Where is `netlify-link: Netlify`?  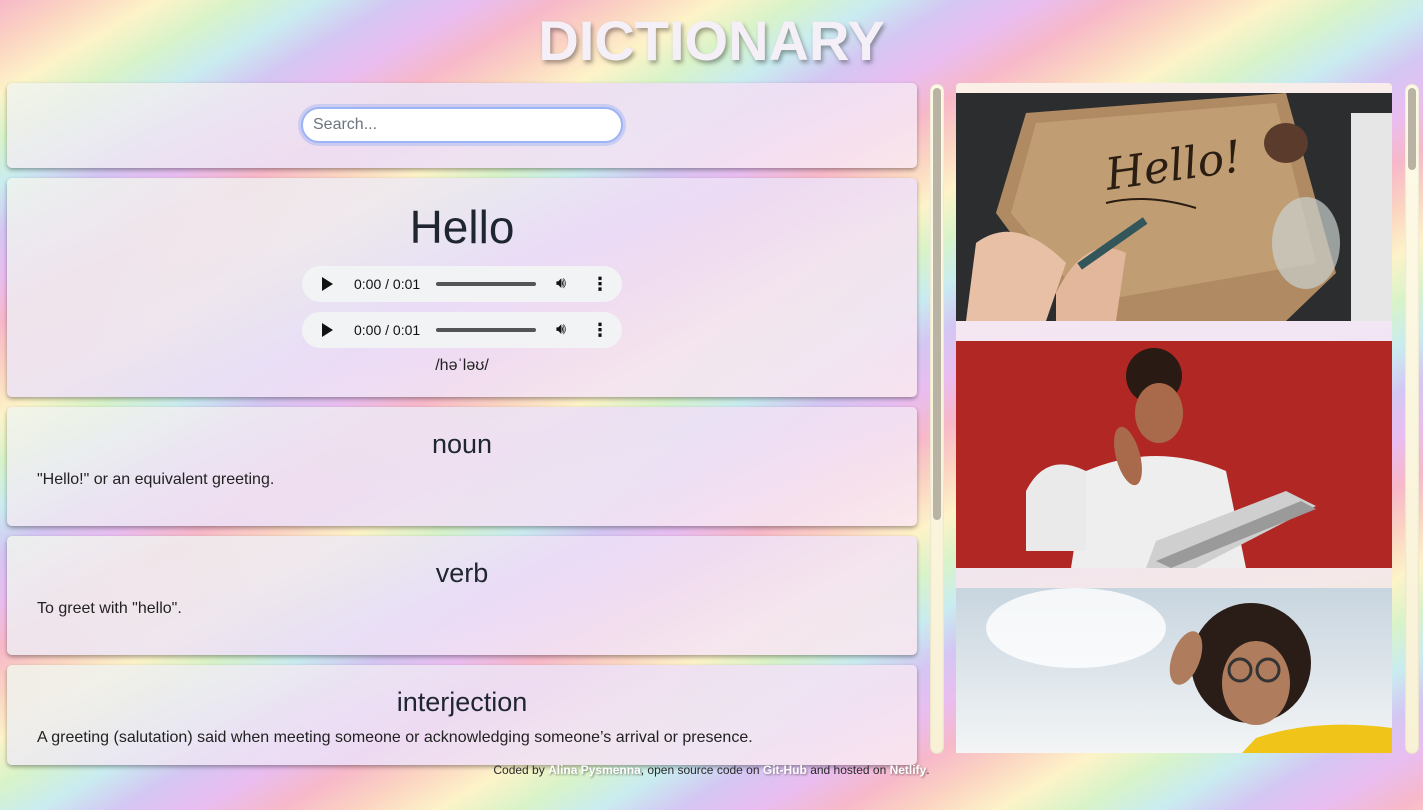
netlify-link: Netlify is located at coordinates (908, 770).